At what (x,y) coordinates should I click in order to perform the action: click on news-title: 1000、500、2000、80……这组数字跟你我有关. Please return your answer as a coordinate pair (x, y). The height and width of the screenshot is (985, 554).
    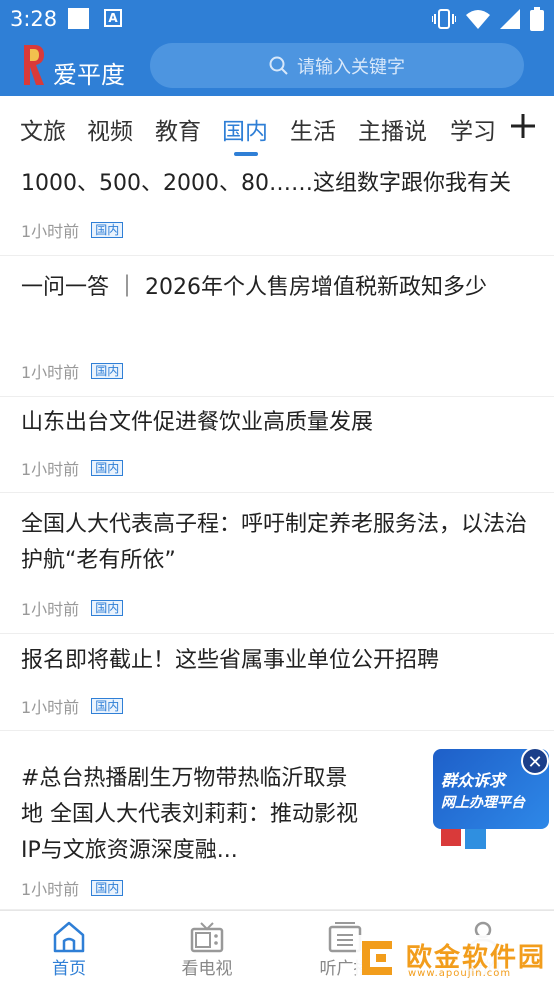
    Looking at the image, I should click on (266, 183).